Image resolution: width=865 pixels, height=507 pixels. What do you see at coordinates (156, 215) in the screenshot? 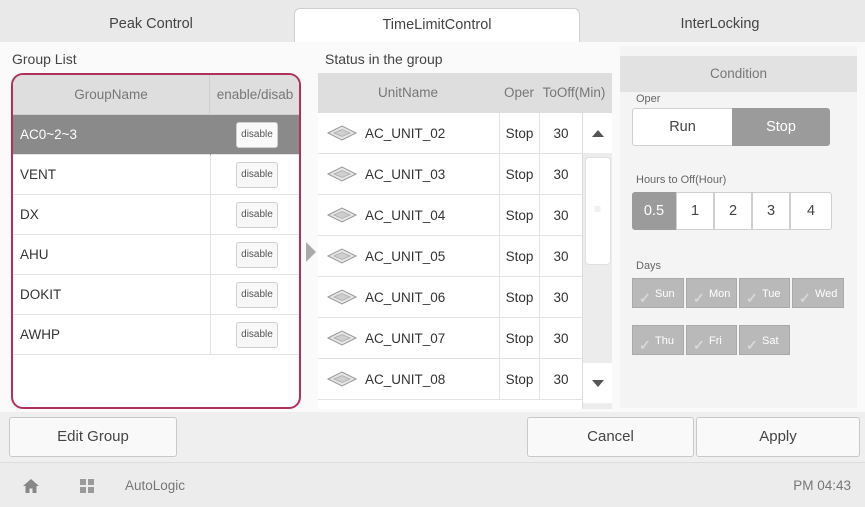
I see `group-row: DX disable` at bounding box center [156, 215].